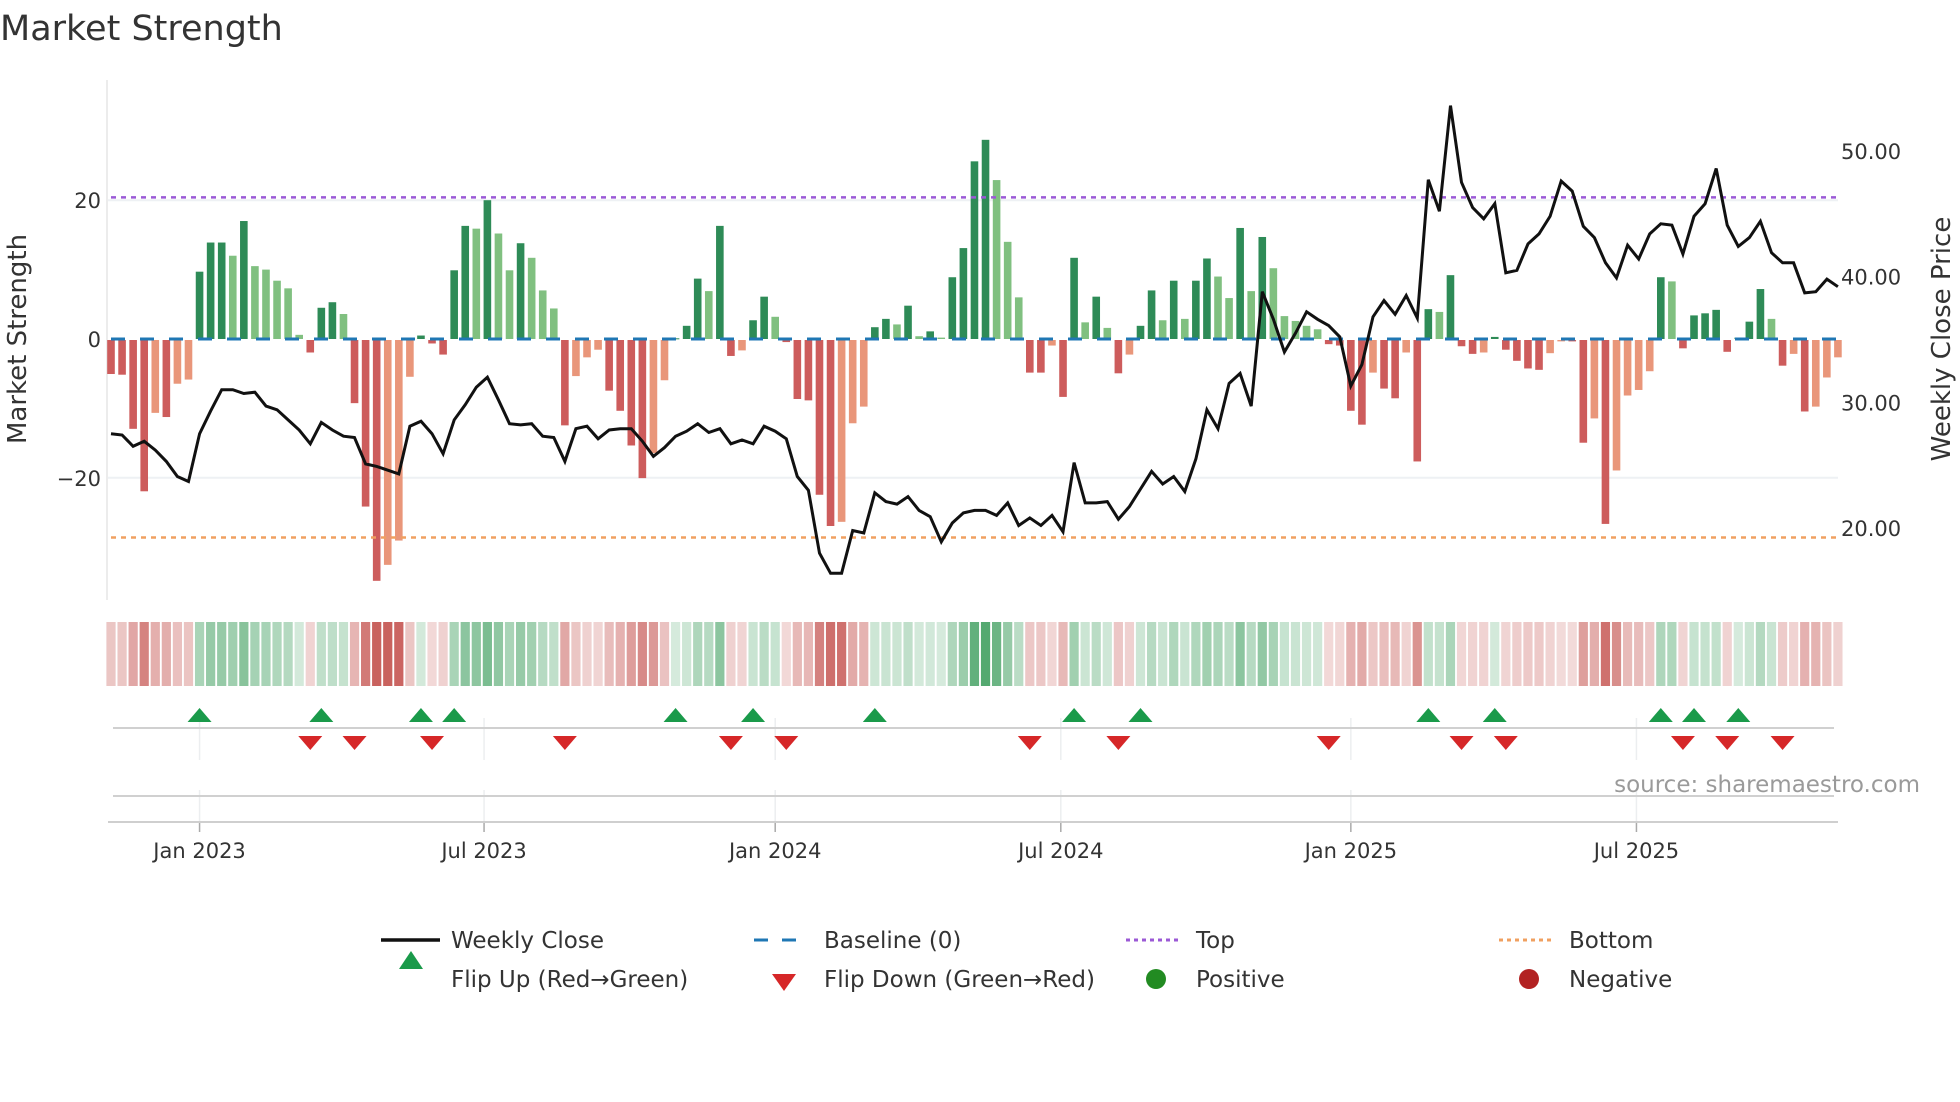 This screenshot has width=1960, height=1102. I want to click on legend-flip-down-icon, so click(784, 982).